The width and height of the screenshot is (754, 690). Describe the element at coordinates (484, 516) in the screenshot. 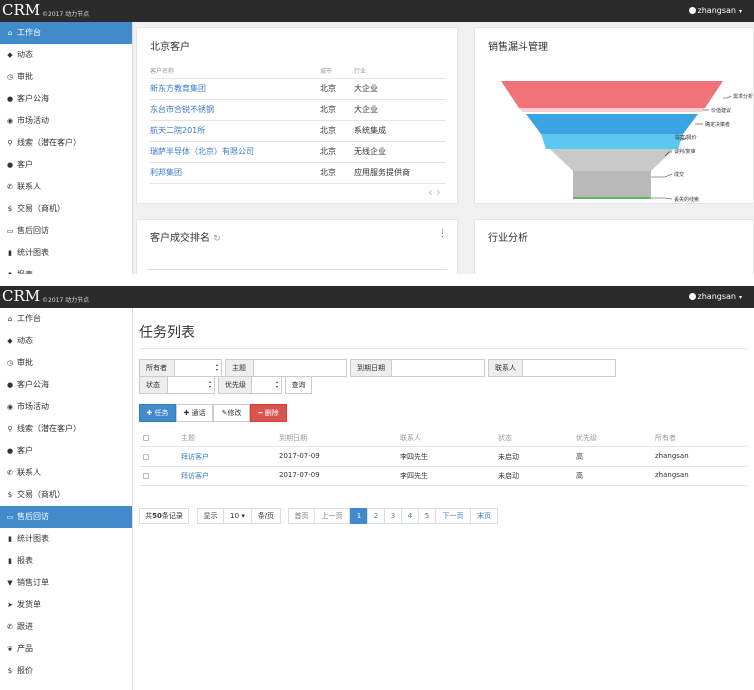

I see `last-page-link: 末页` at that location.